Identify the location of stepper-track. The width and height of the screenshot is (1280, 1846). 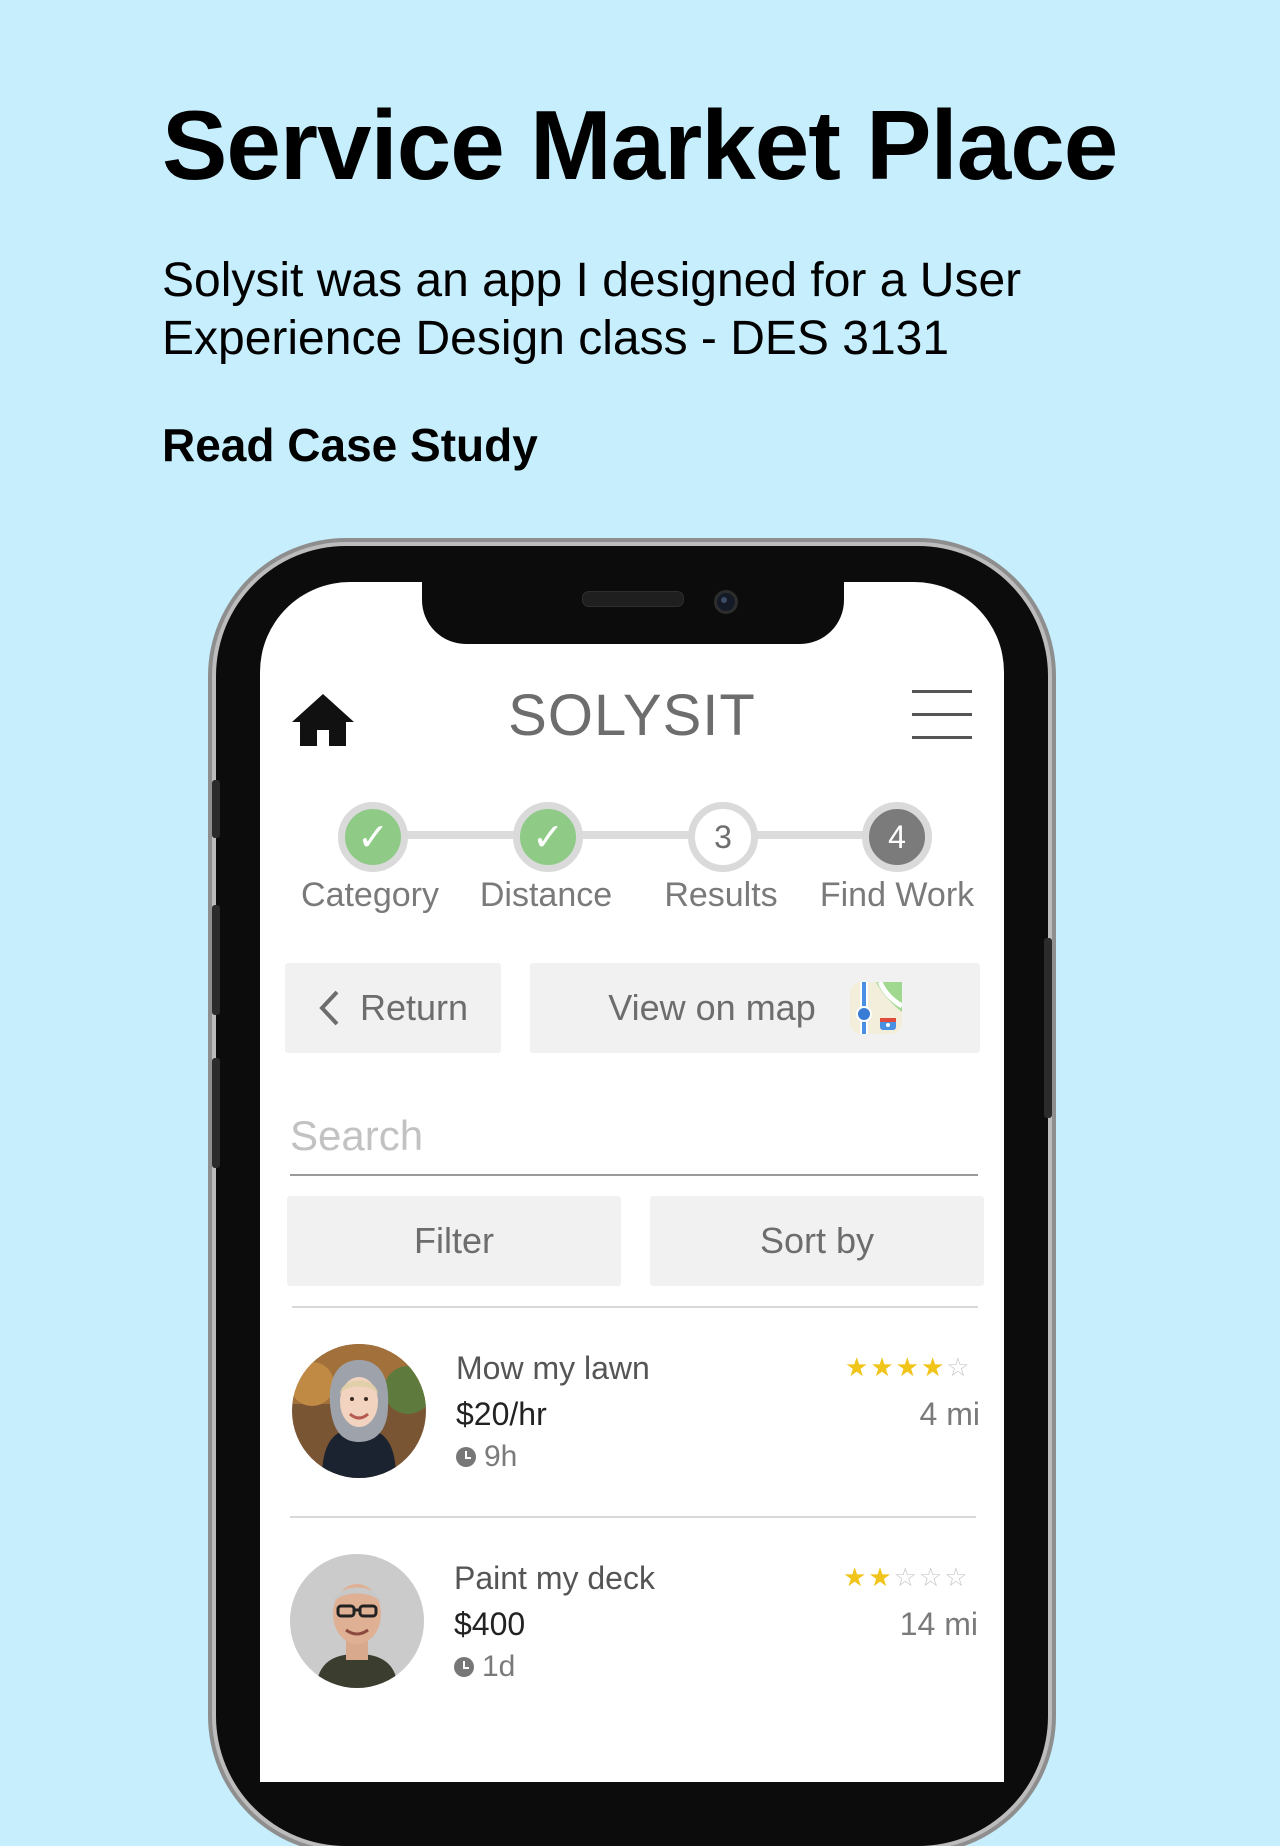
(610, 835).